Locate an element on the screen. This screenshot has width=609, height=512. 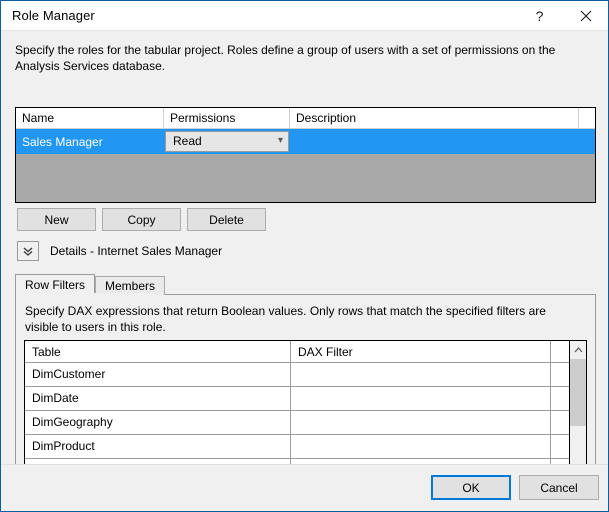
dialog-title: Role Manager is located at coordinates (53, 15).